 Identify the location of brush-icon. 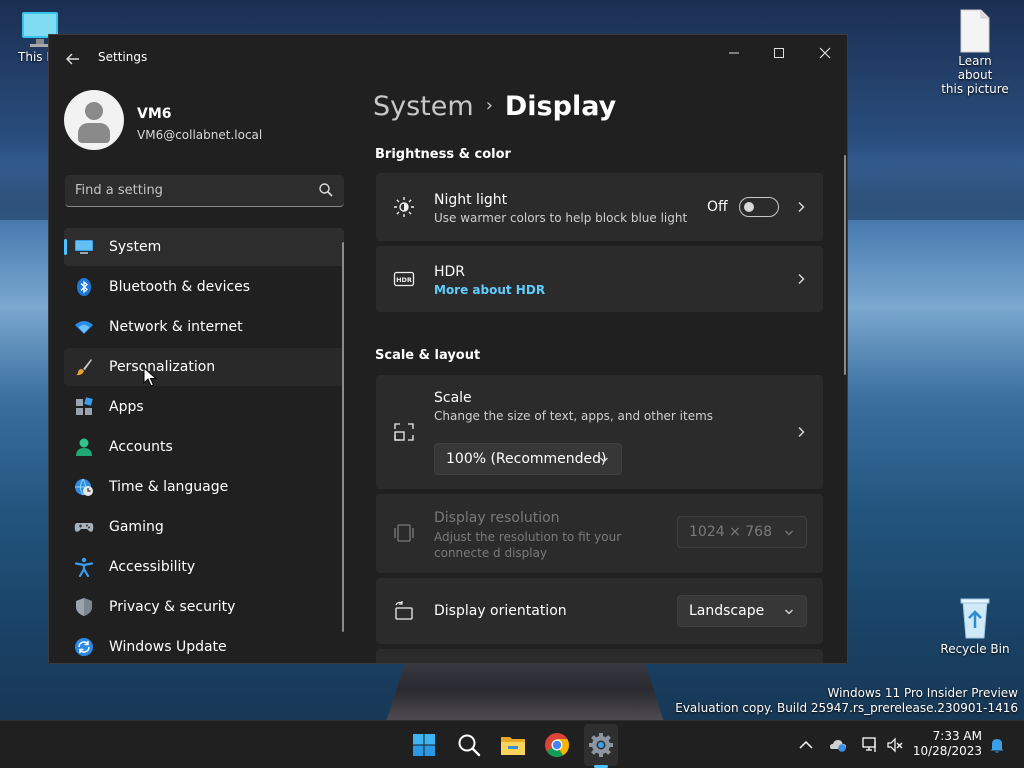
(84, 367).